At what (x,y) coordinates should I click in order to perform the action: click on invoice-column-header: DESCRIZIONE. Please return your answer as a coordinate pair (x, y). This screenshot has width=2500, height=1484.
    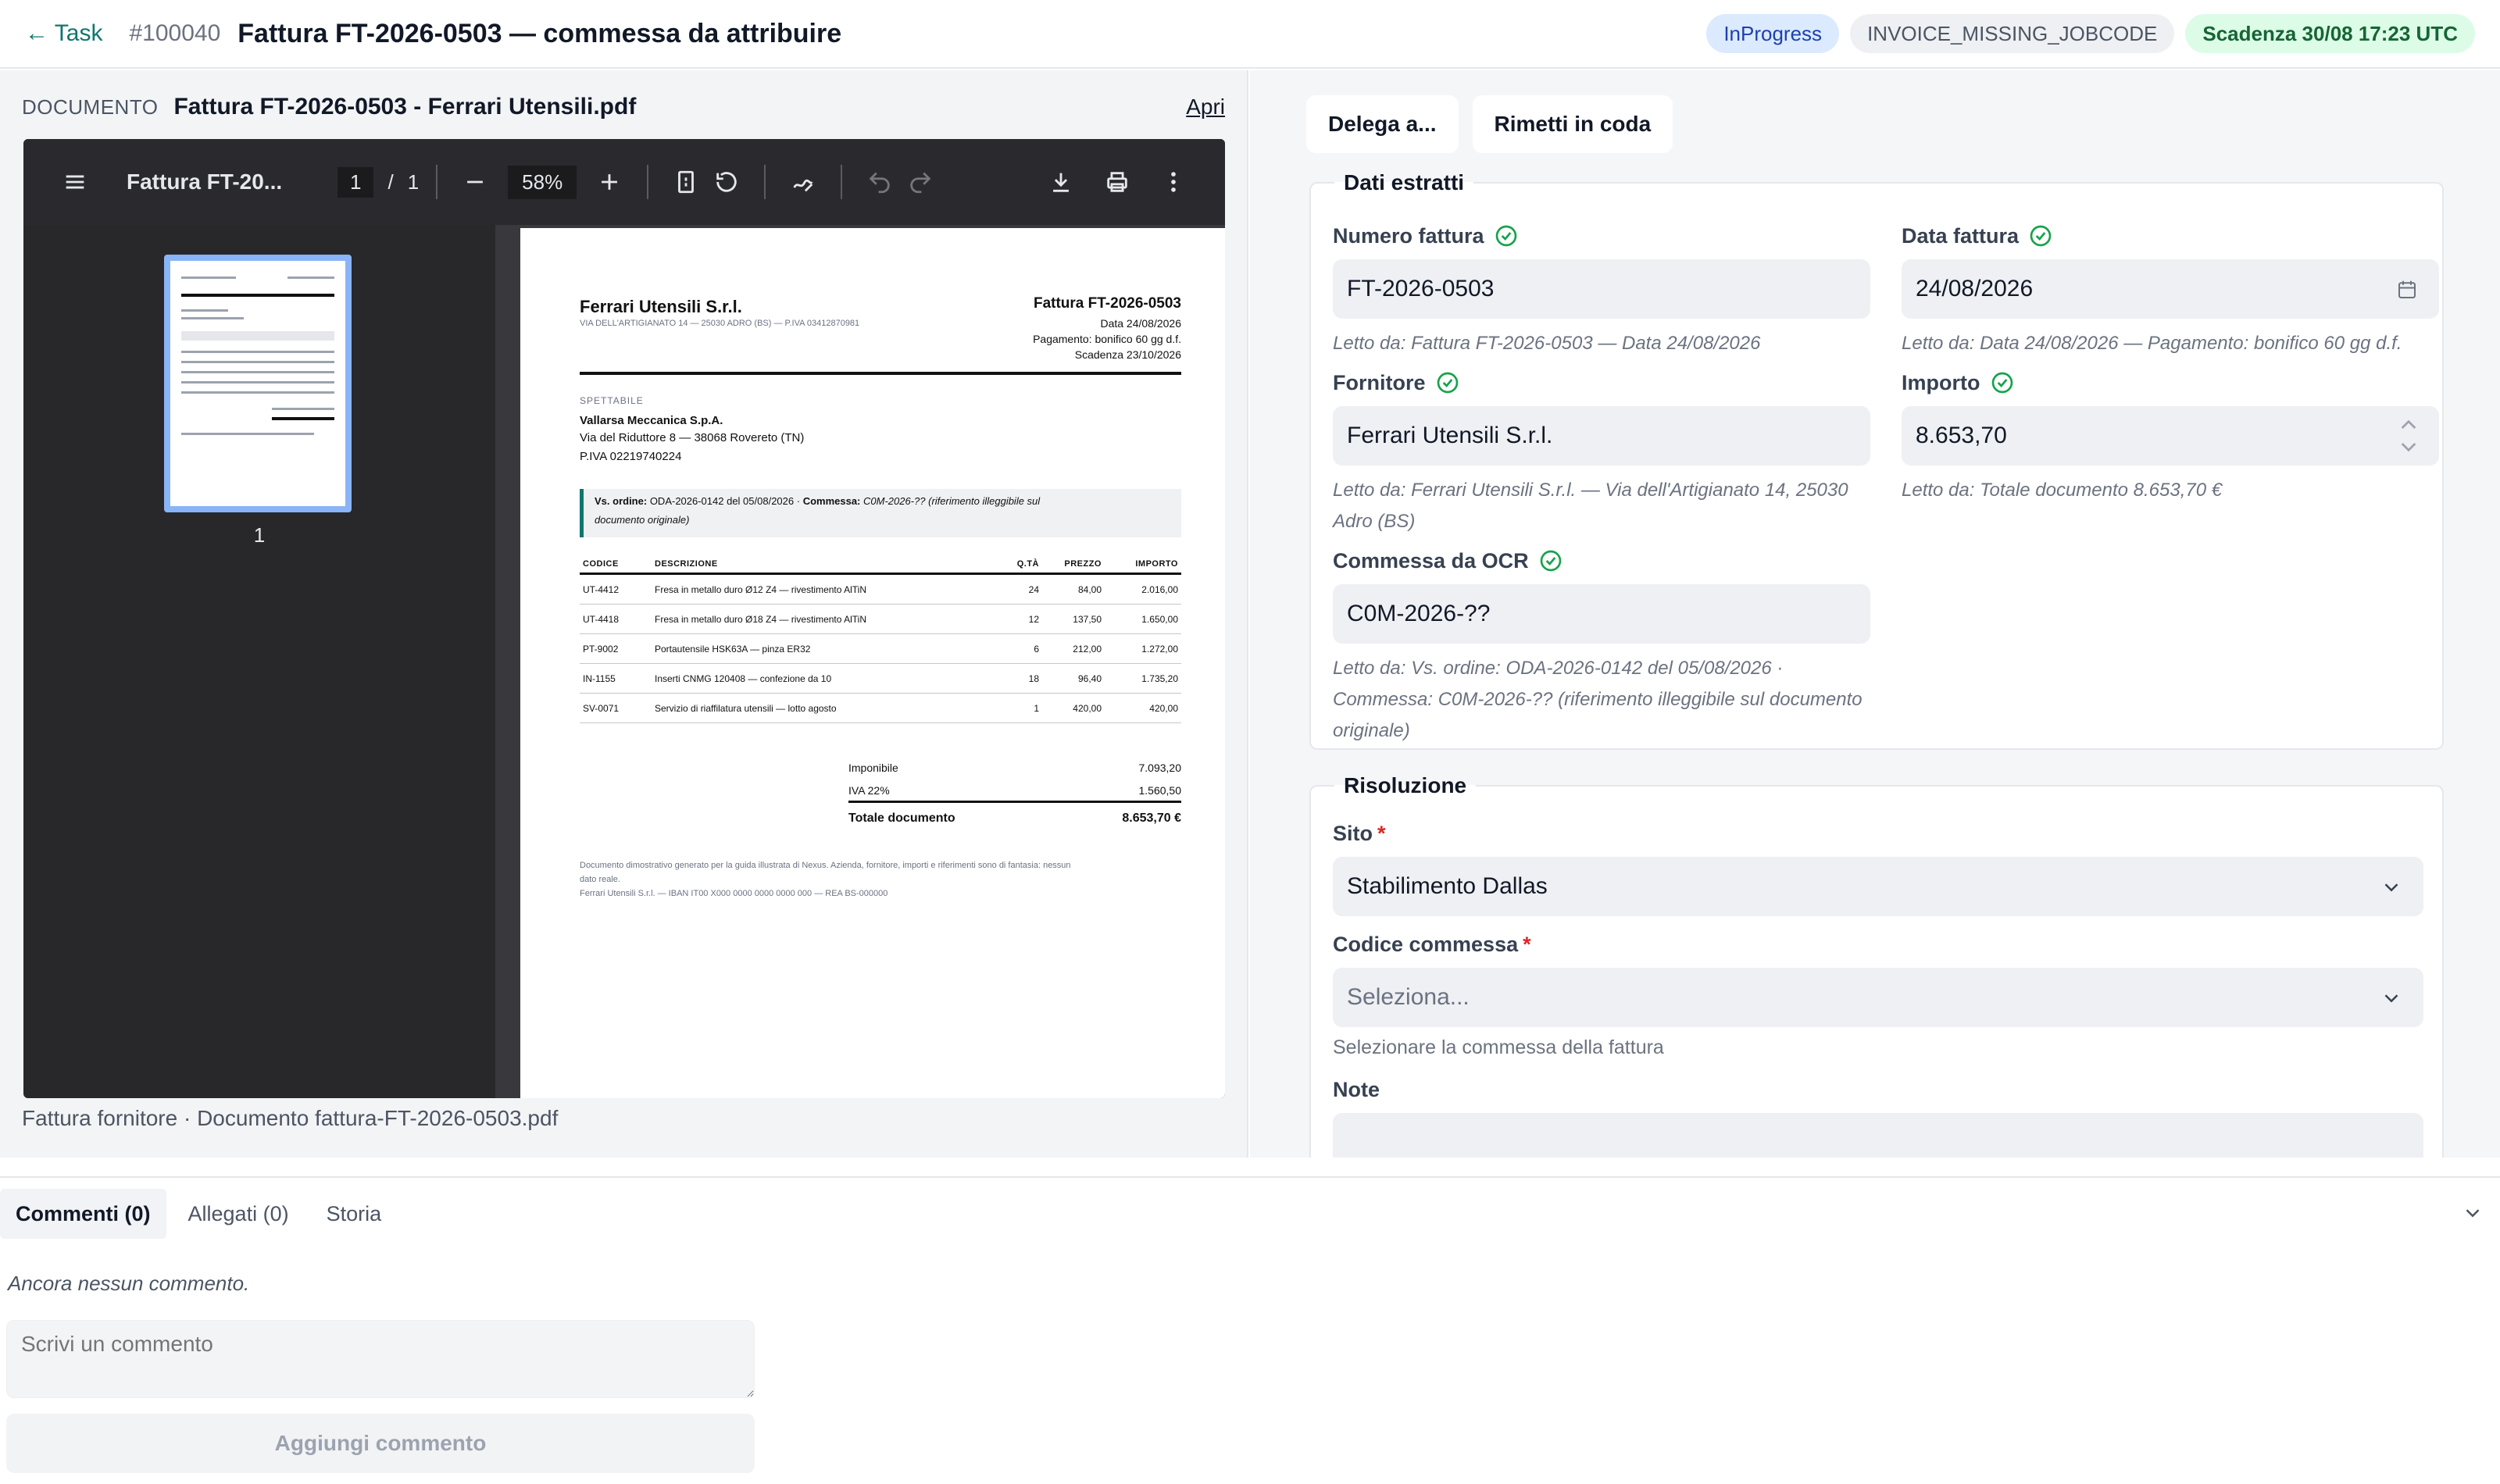
    Looking at the image, I should click on (686, 563).